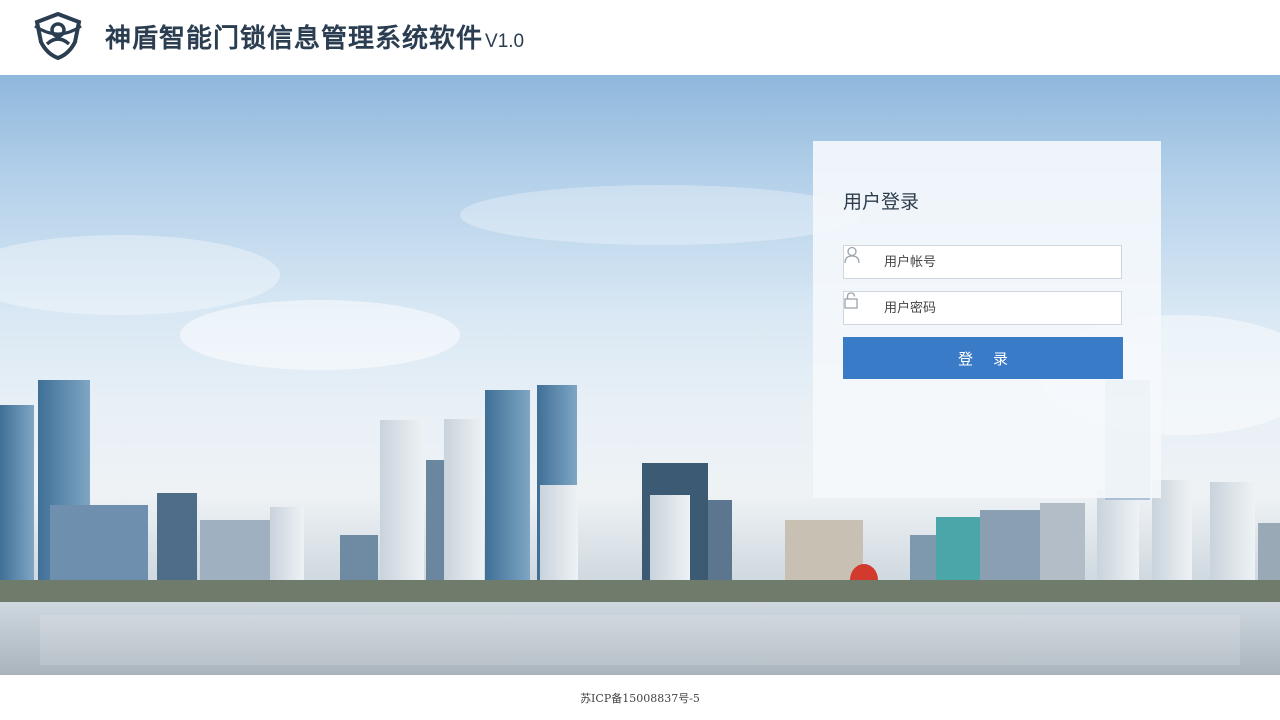  What do you see at coordinates (881, 202) in the screenshot?
I see `login-title: 用户登录` at bounding box center [881, 202].